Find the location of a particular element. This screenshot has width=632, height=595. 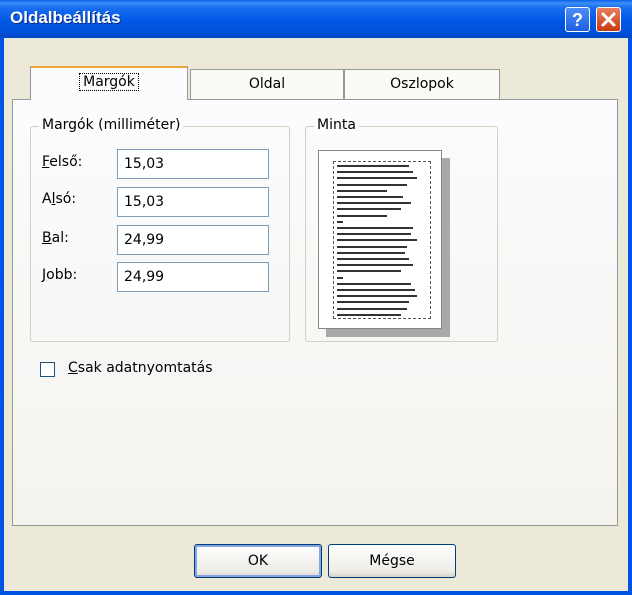

left-margin-input: 24,99 is located at coordinates (193, 240).